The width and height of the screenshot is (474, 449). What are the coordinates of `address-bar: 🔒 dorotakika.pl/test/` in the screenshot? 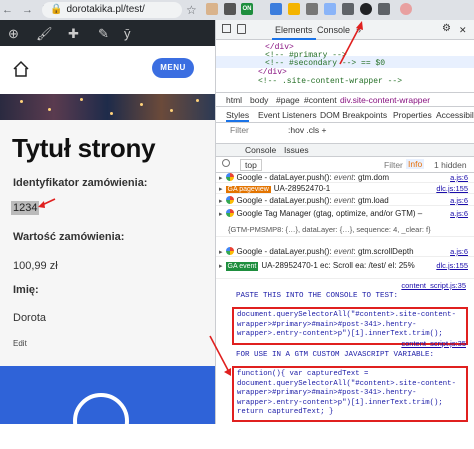 It's located at (112, 10).